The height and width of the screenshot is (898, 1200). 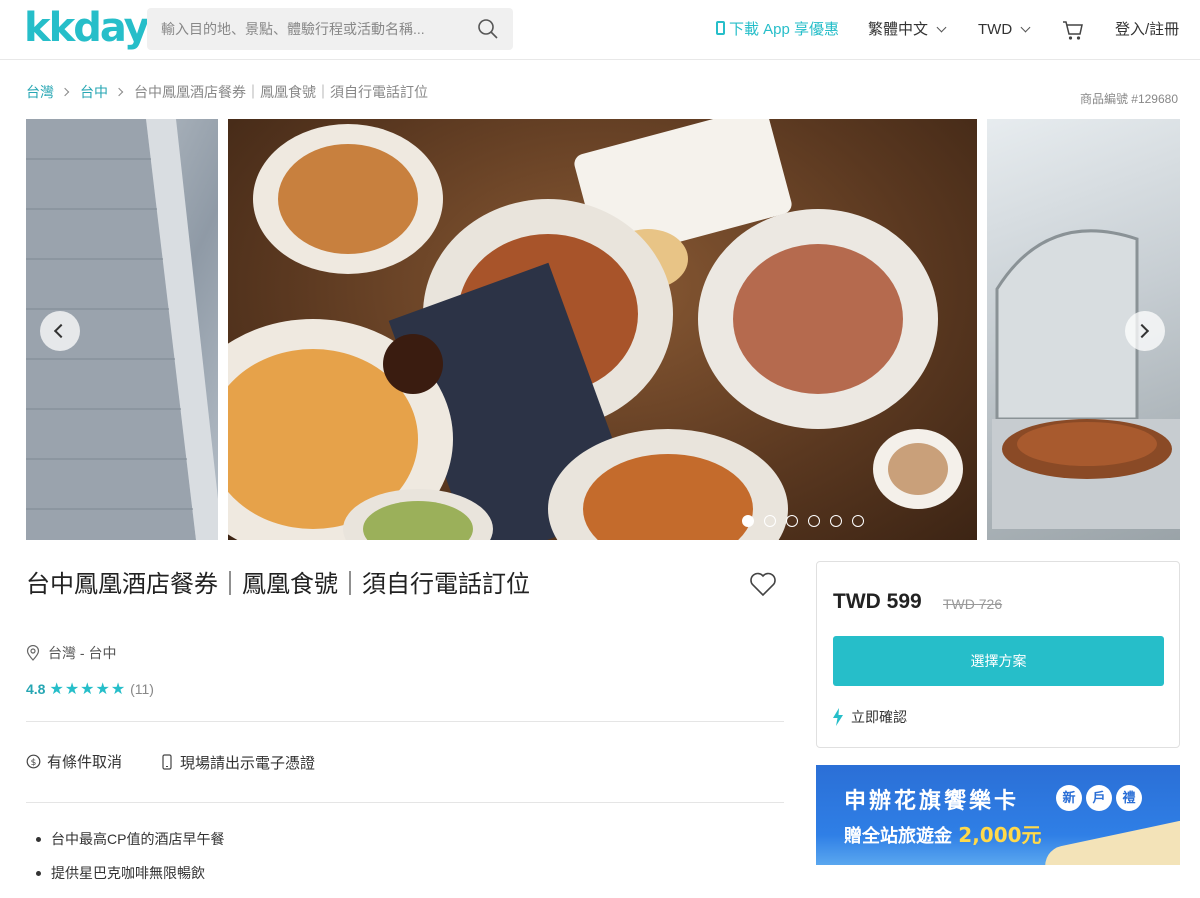 I want to click on mobile-phone-icon, so click(x=167, y=762).